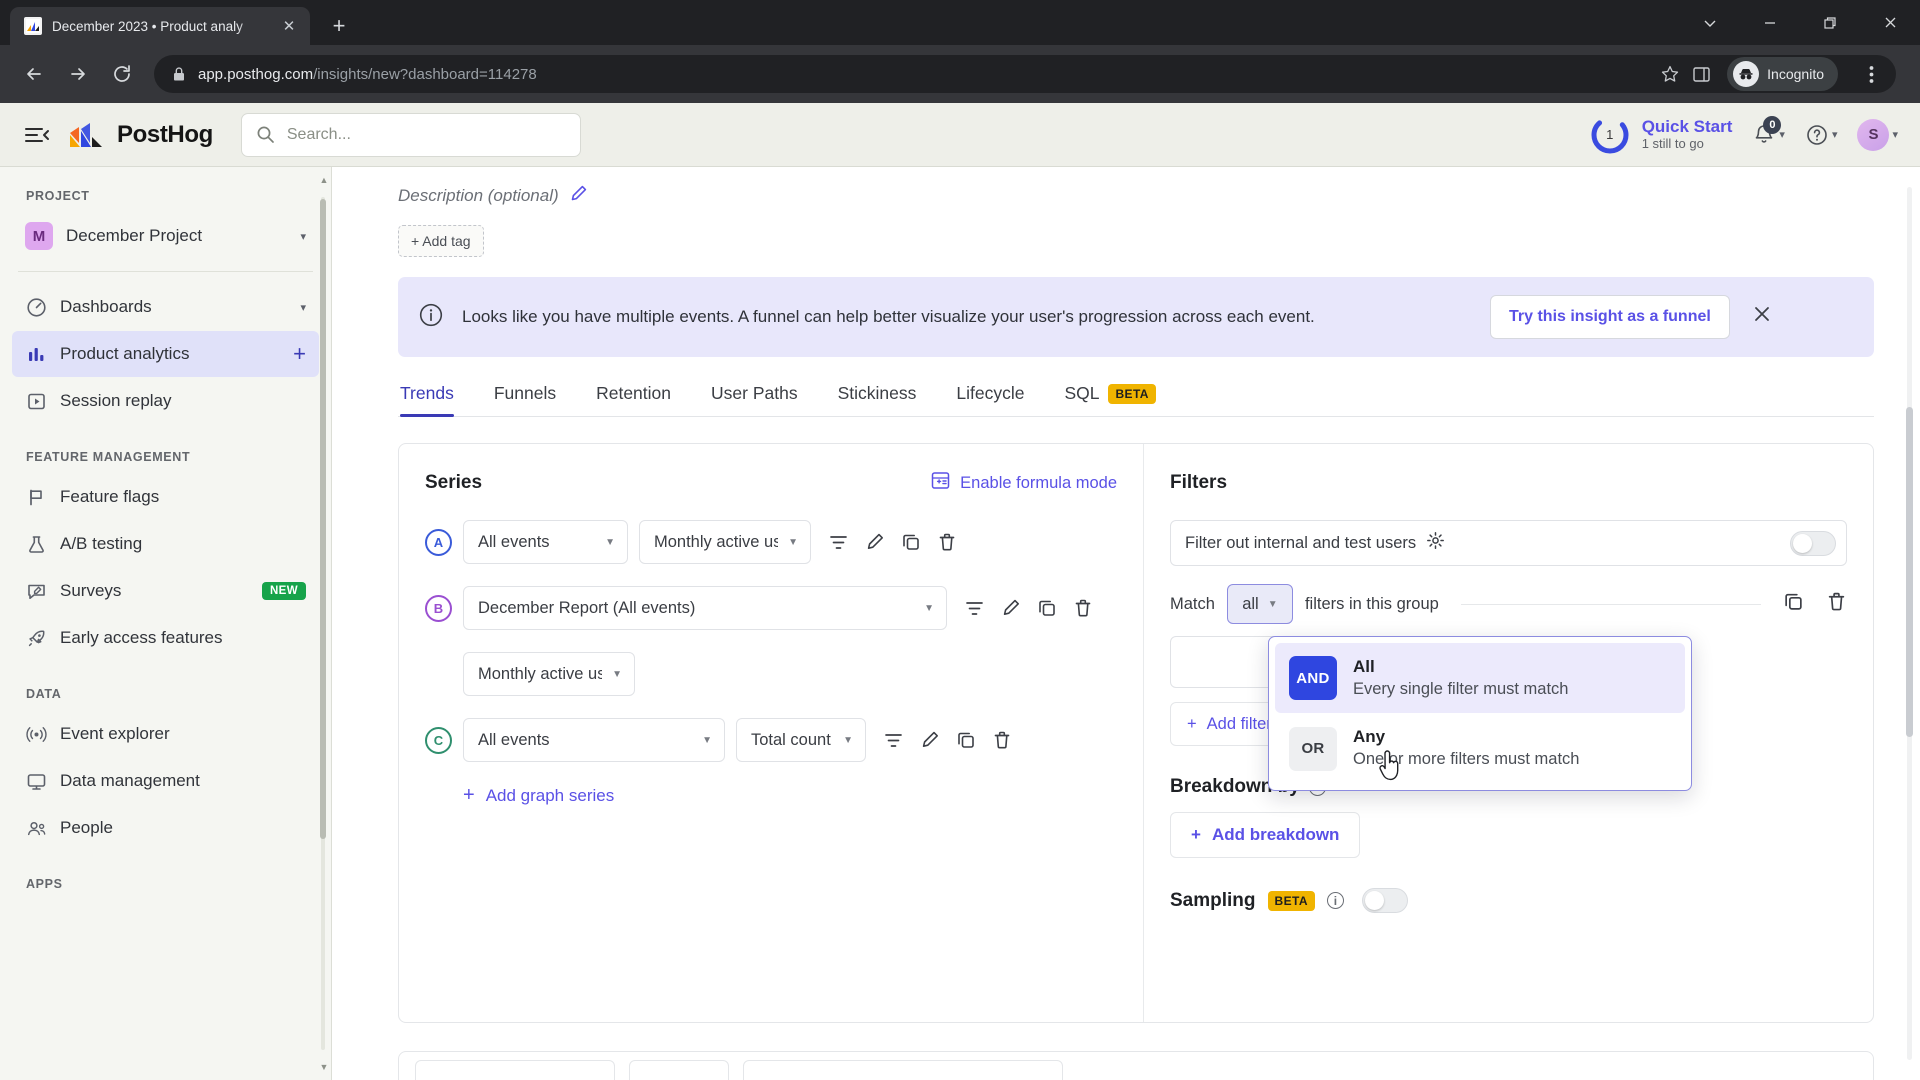 The height and width of the screenshot is (1080, 1920). Describe the element at coordinates (1821, 135) in the screenshot. I see `help-button: ▾` at that location.